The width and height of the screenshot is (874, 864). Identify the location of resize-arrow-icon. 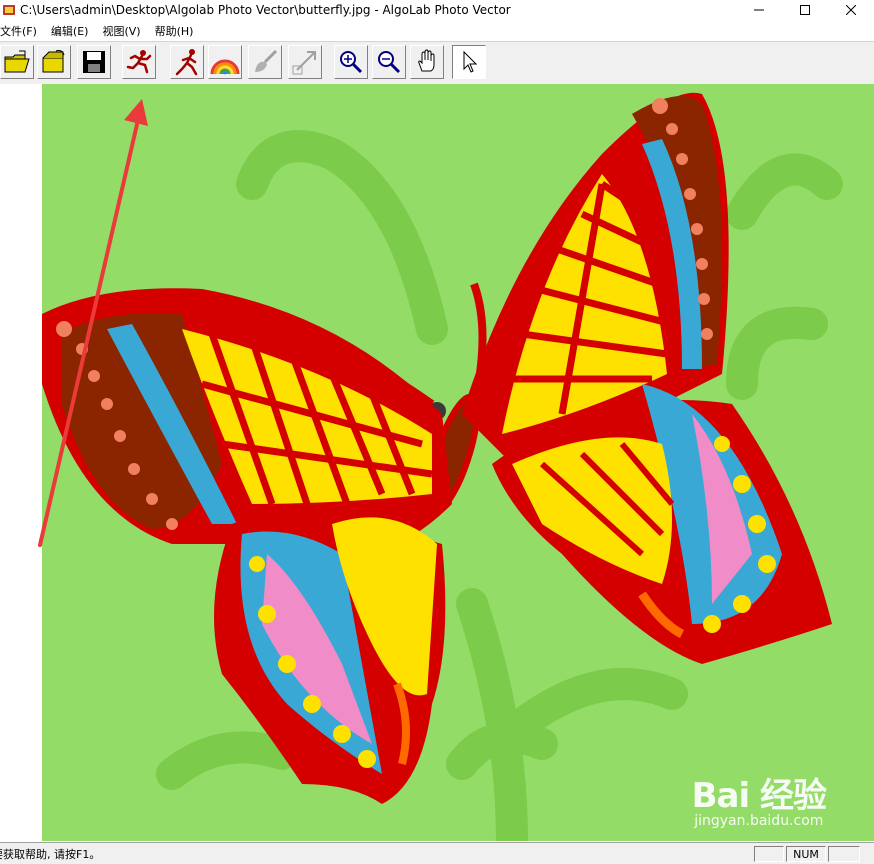
(304, 63).